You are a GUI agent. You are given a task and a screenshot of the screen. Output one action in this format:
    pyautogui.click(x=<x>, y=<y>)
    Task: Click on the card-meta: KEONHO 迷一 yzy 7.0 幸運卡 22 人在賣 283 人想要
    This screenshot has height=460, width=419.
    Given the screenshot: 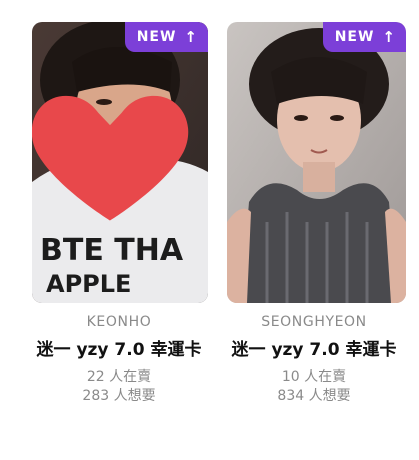 What is the action you would take?
    pyautogui.click(x=119, y=360)
    